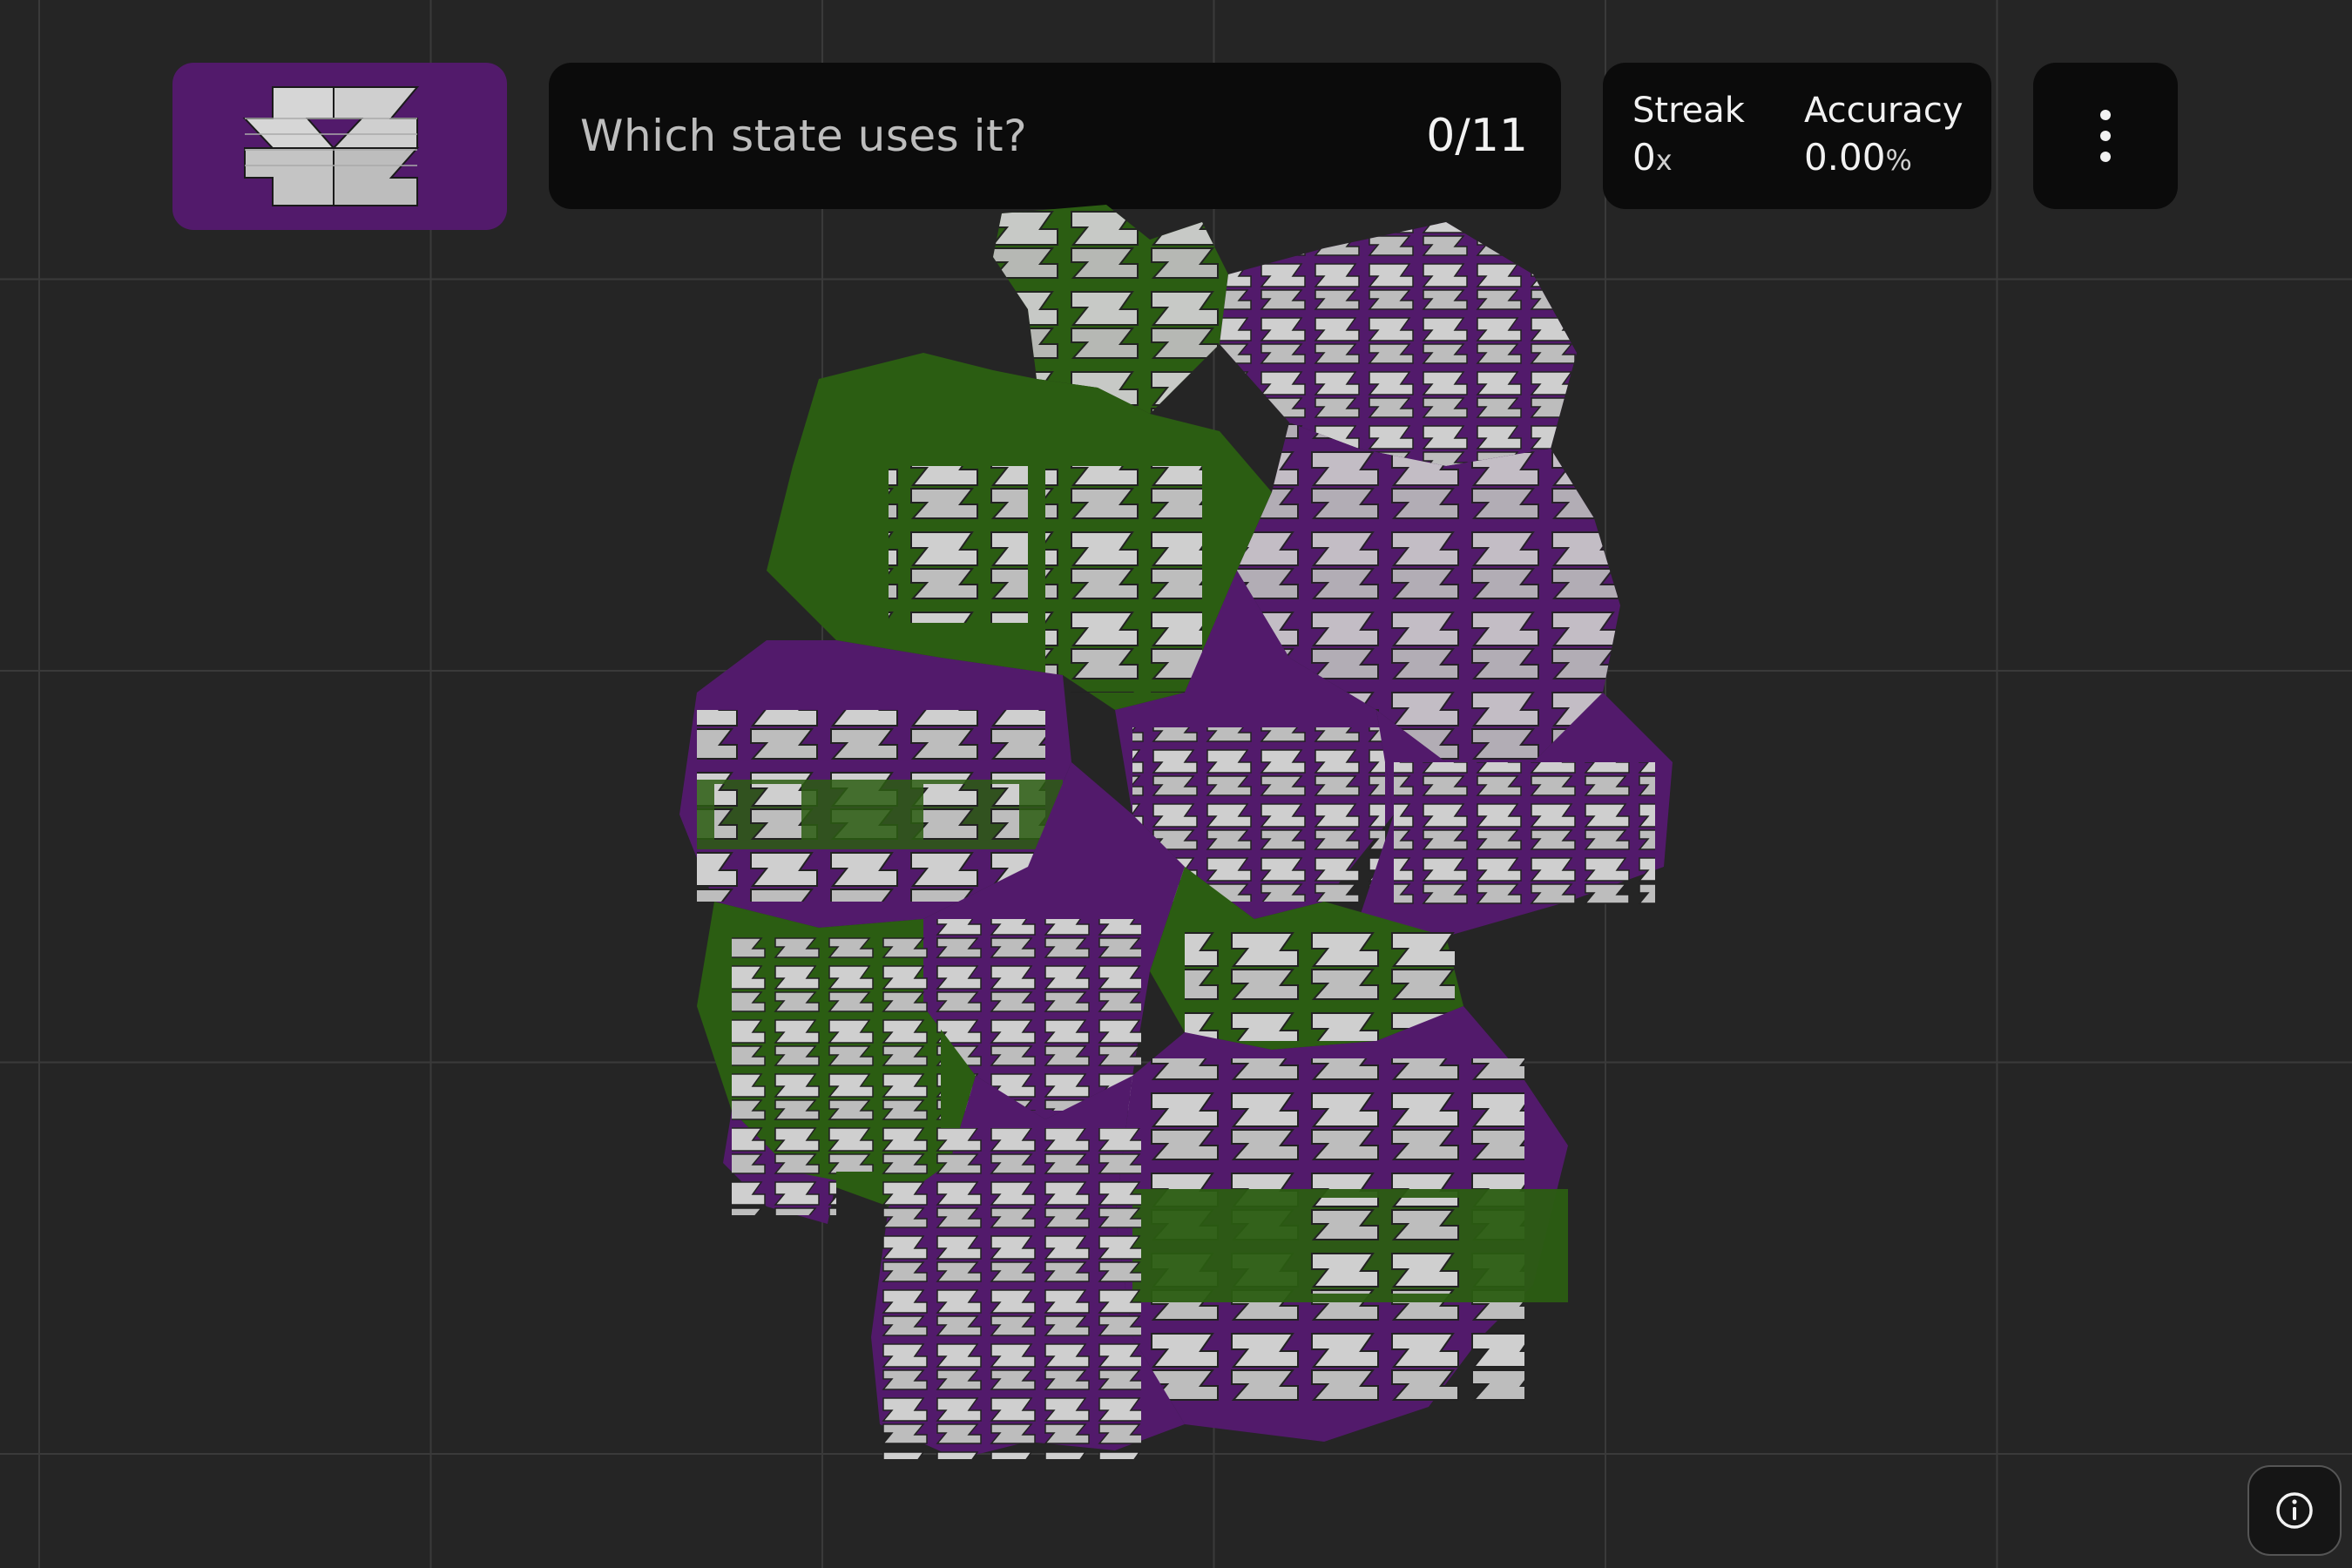  I want to click on info-icon, so click(2294, 1510).